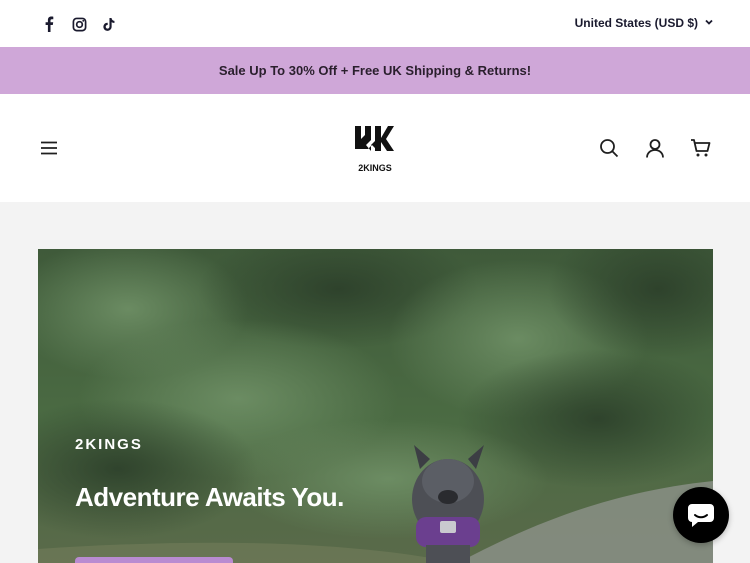 The height and width of the screenshot is (563, 750). I want to click on tiktok-link, so click(109, 24).